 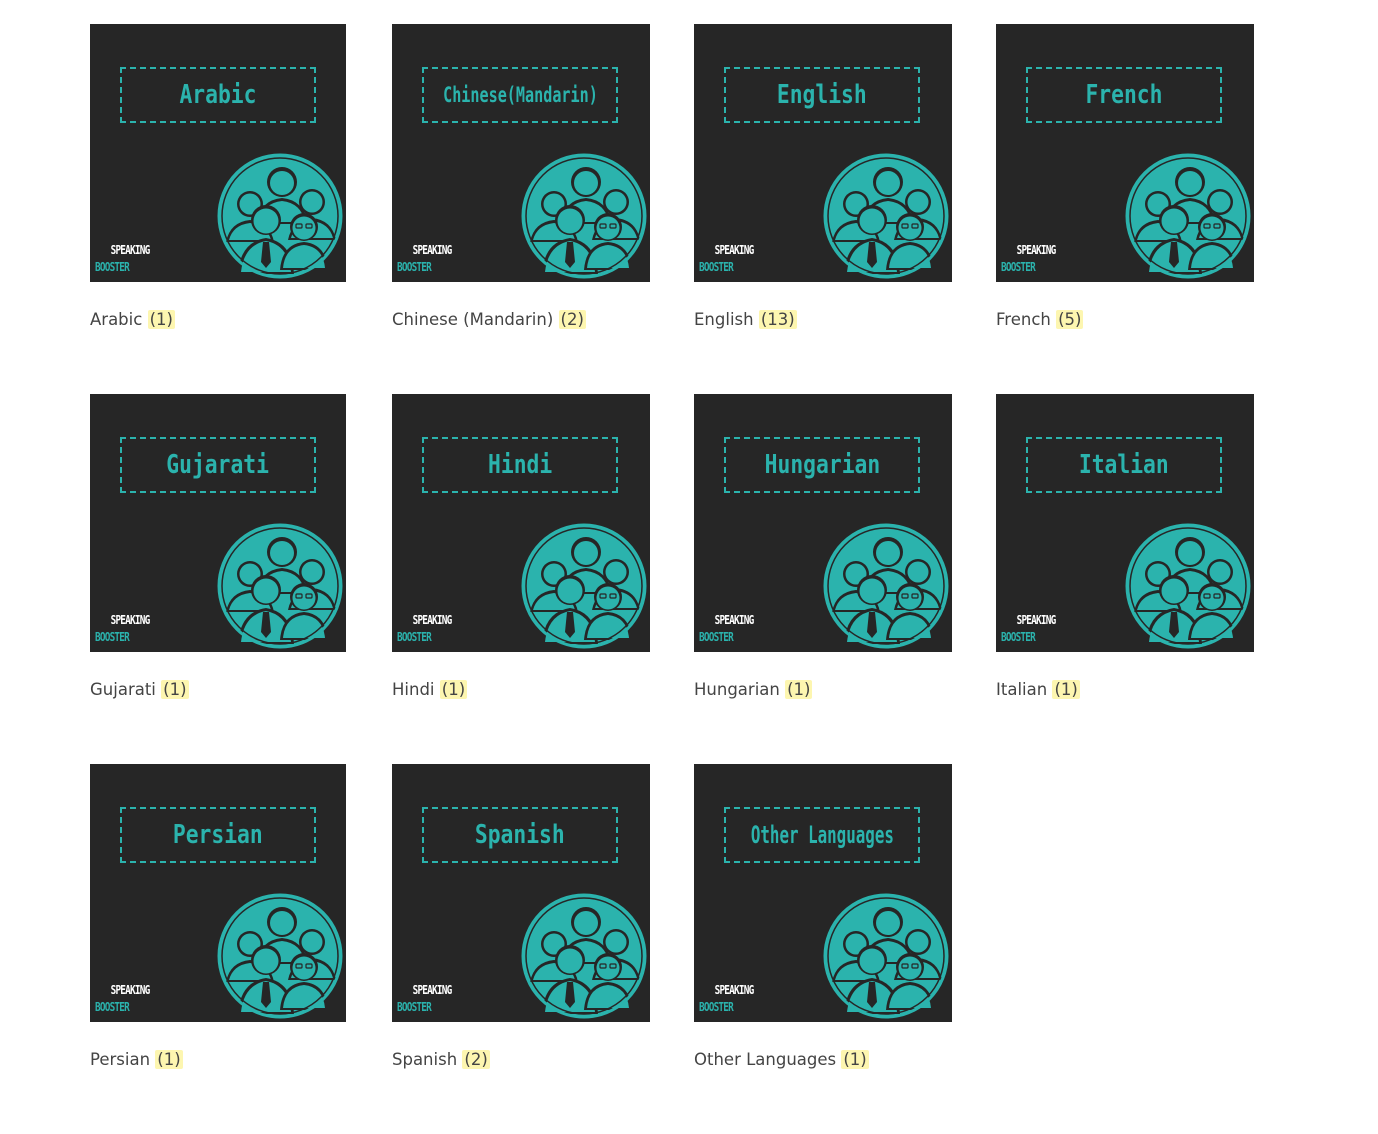 I want to click on thumbnail-title-box: Hindi, so click(x=520, y=465).